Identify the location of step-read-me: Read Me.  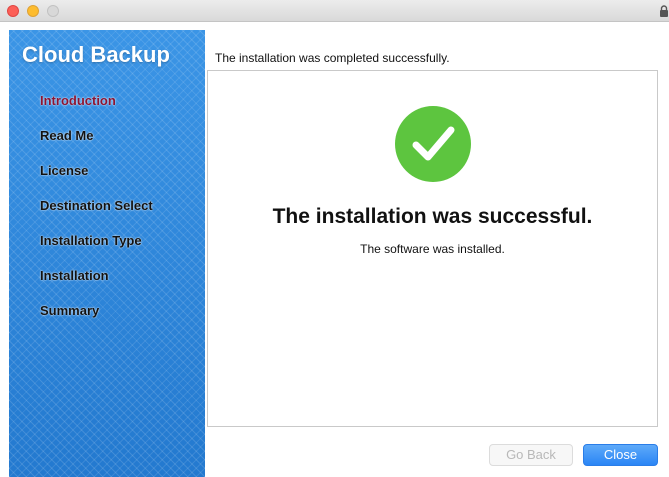
(67, 135).